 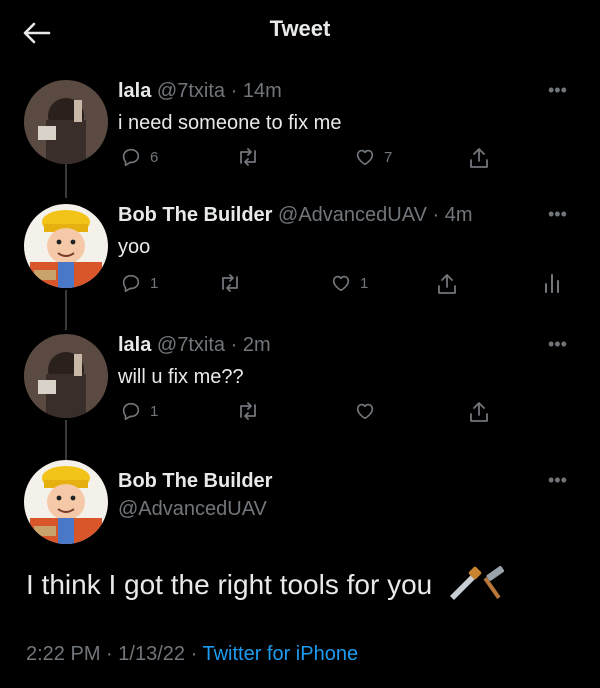 I want to click on like-button: 1, so click(x=349, y=283).